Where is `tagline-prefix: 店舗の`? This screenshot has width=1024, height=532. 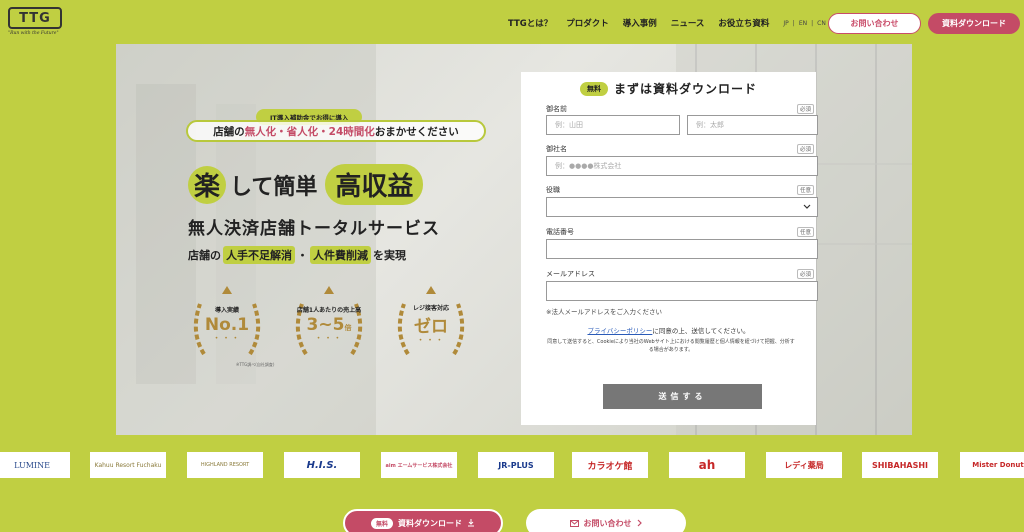 tagline-prefix: 店舗の is located at coordinates (229, 131).